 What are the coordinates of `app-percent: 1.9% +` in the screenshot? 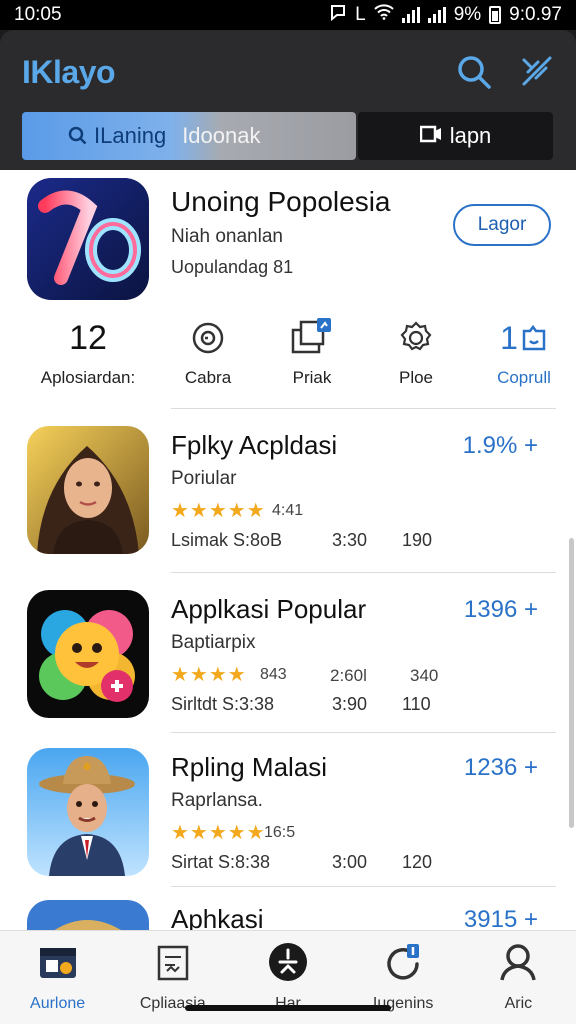 It's located at (500, 446).